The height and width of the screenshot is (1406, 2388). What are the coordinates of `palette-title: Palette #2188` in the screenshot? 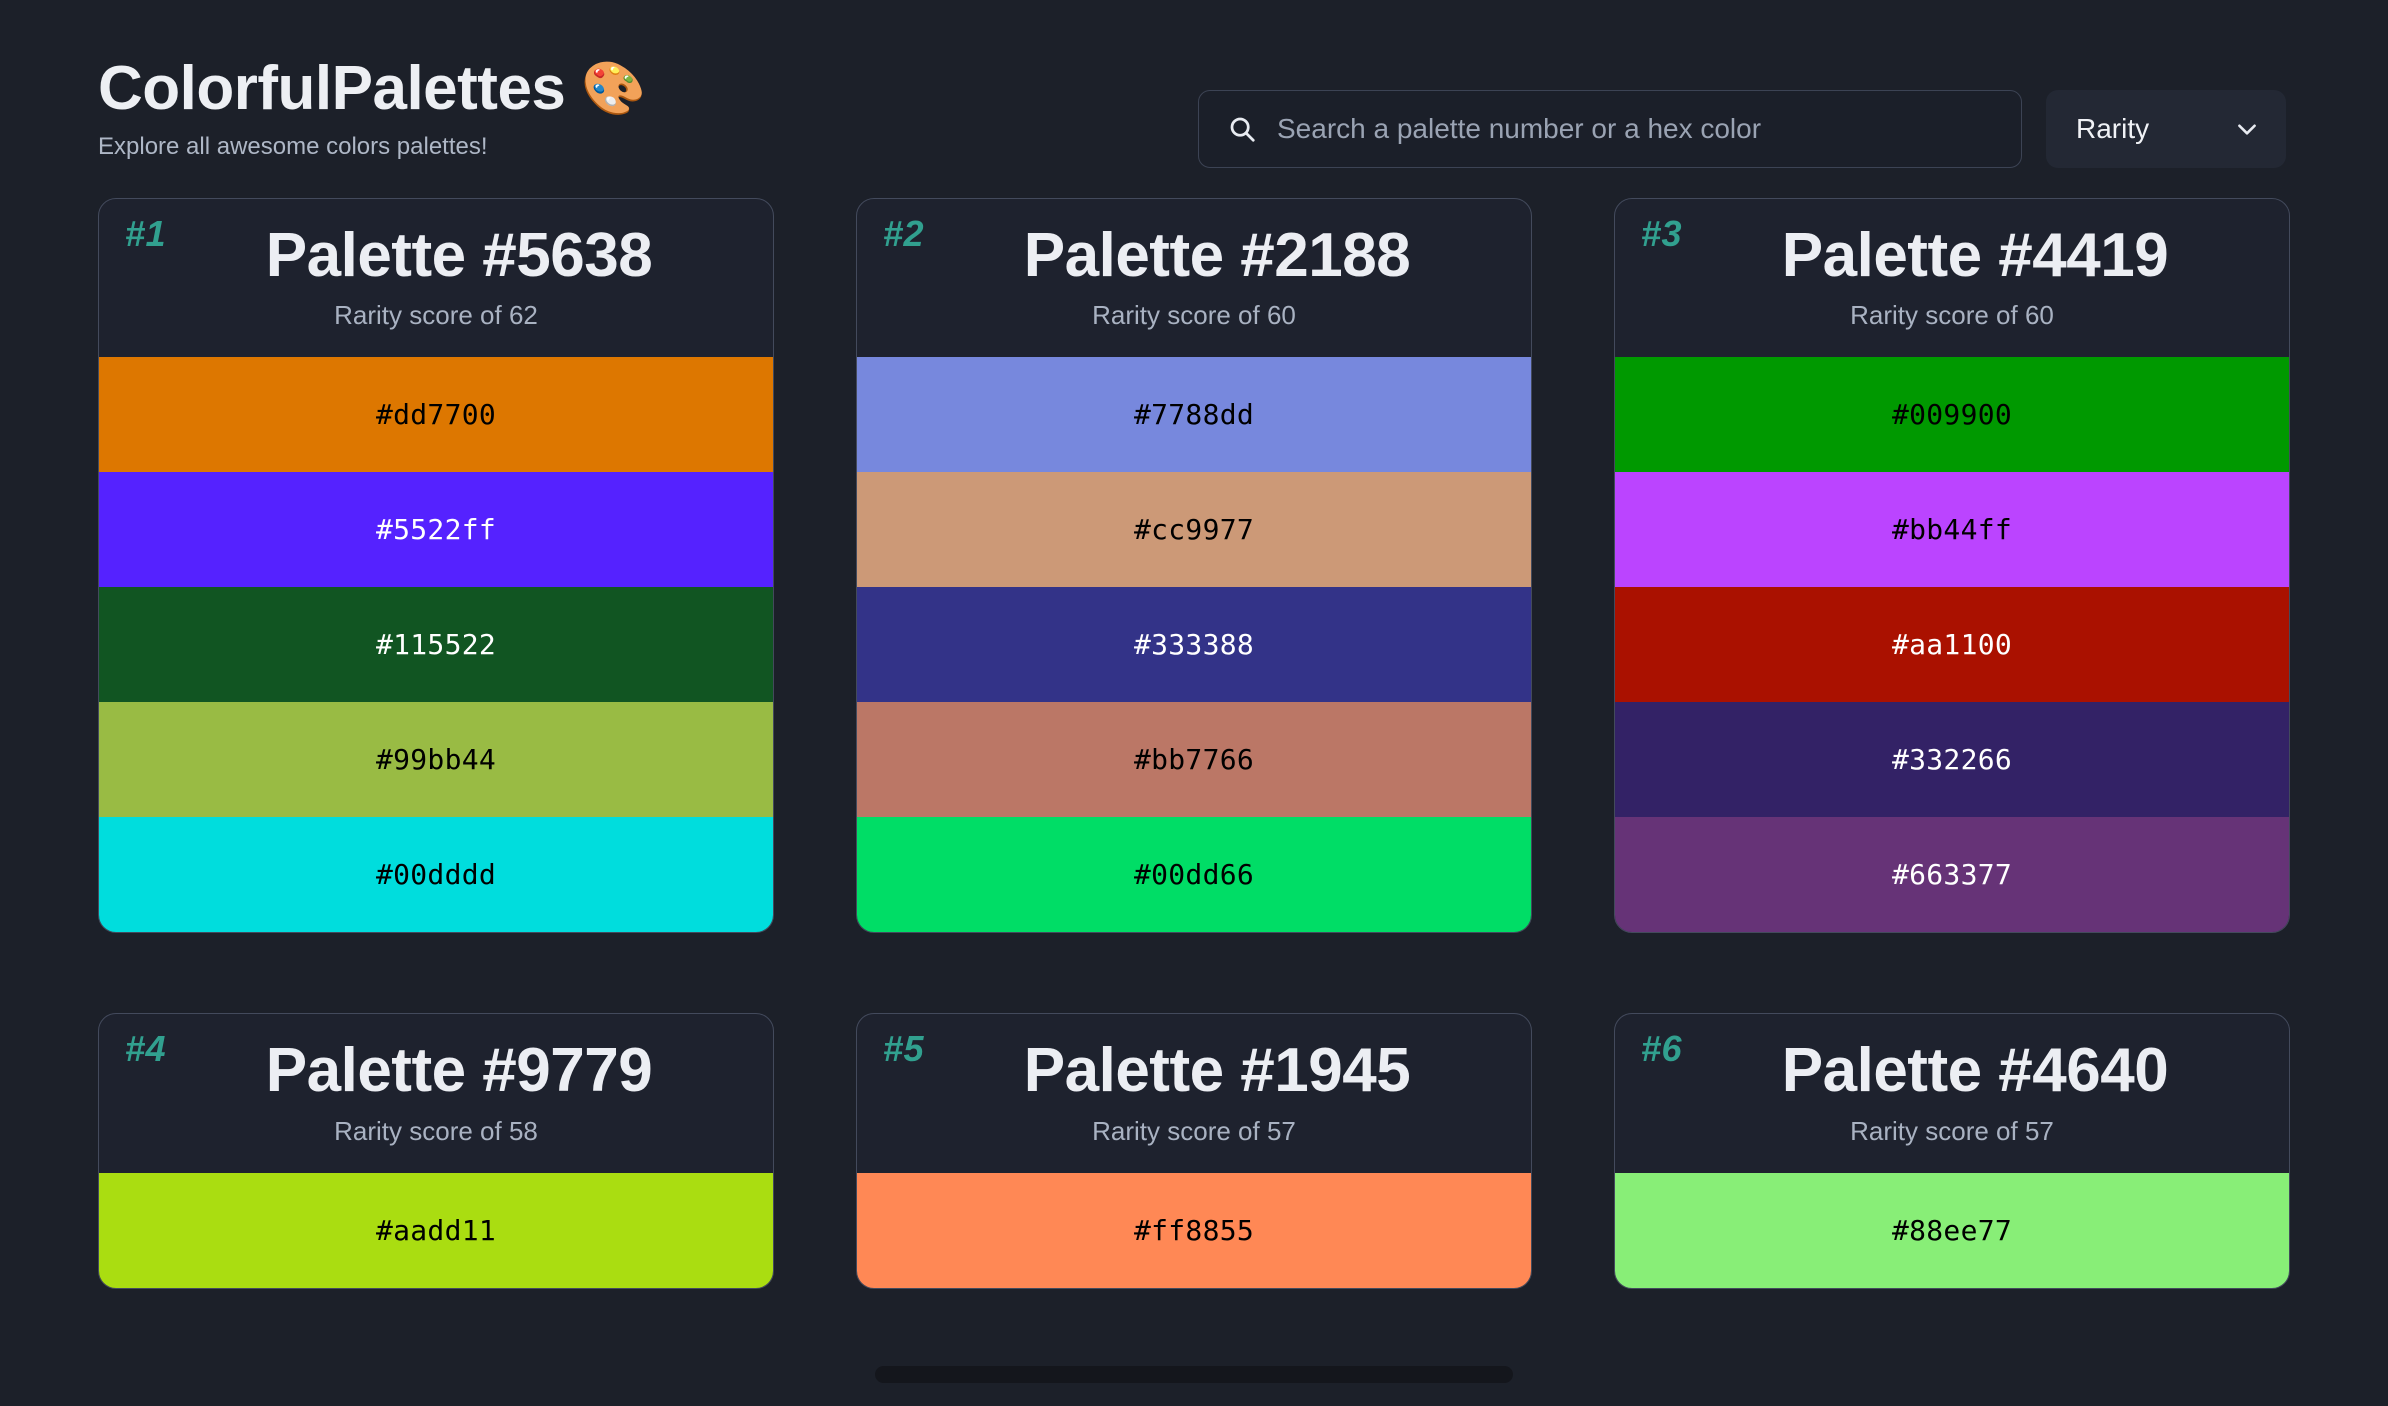 It's located at (1217, 255).